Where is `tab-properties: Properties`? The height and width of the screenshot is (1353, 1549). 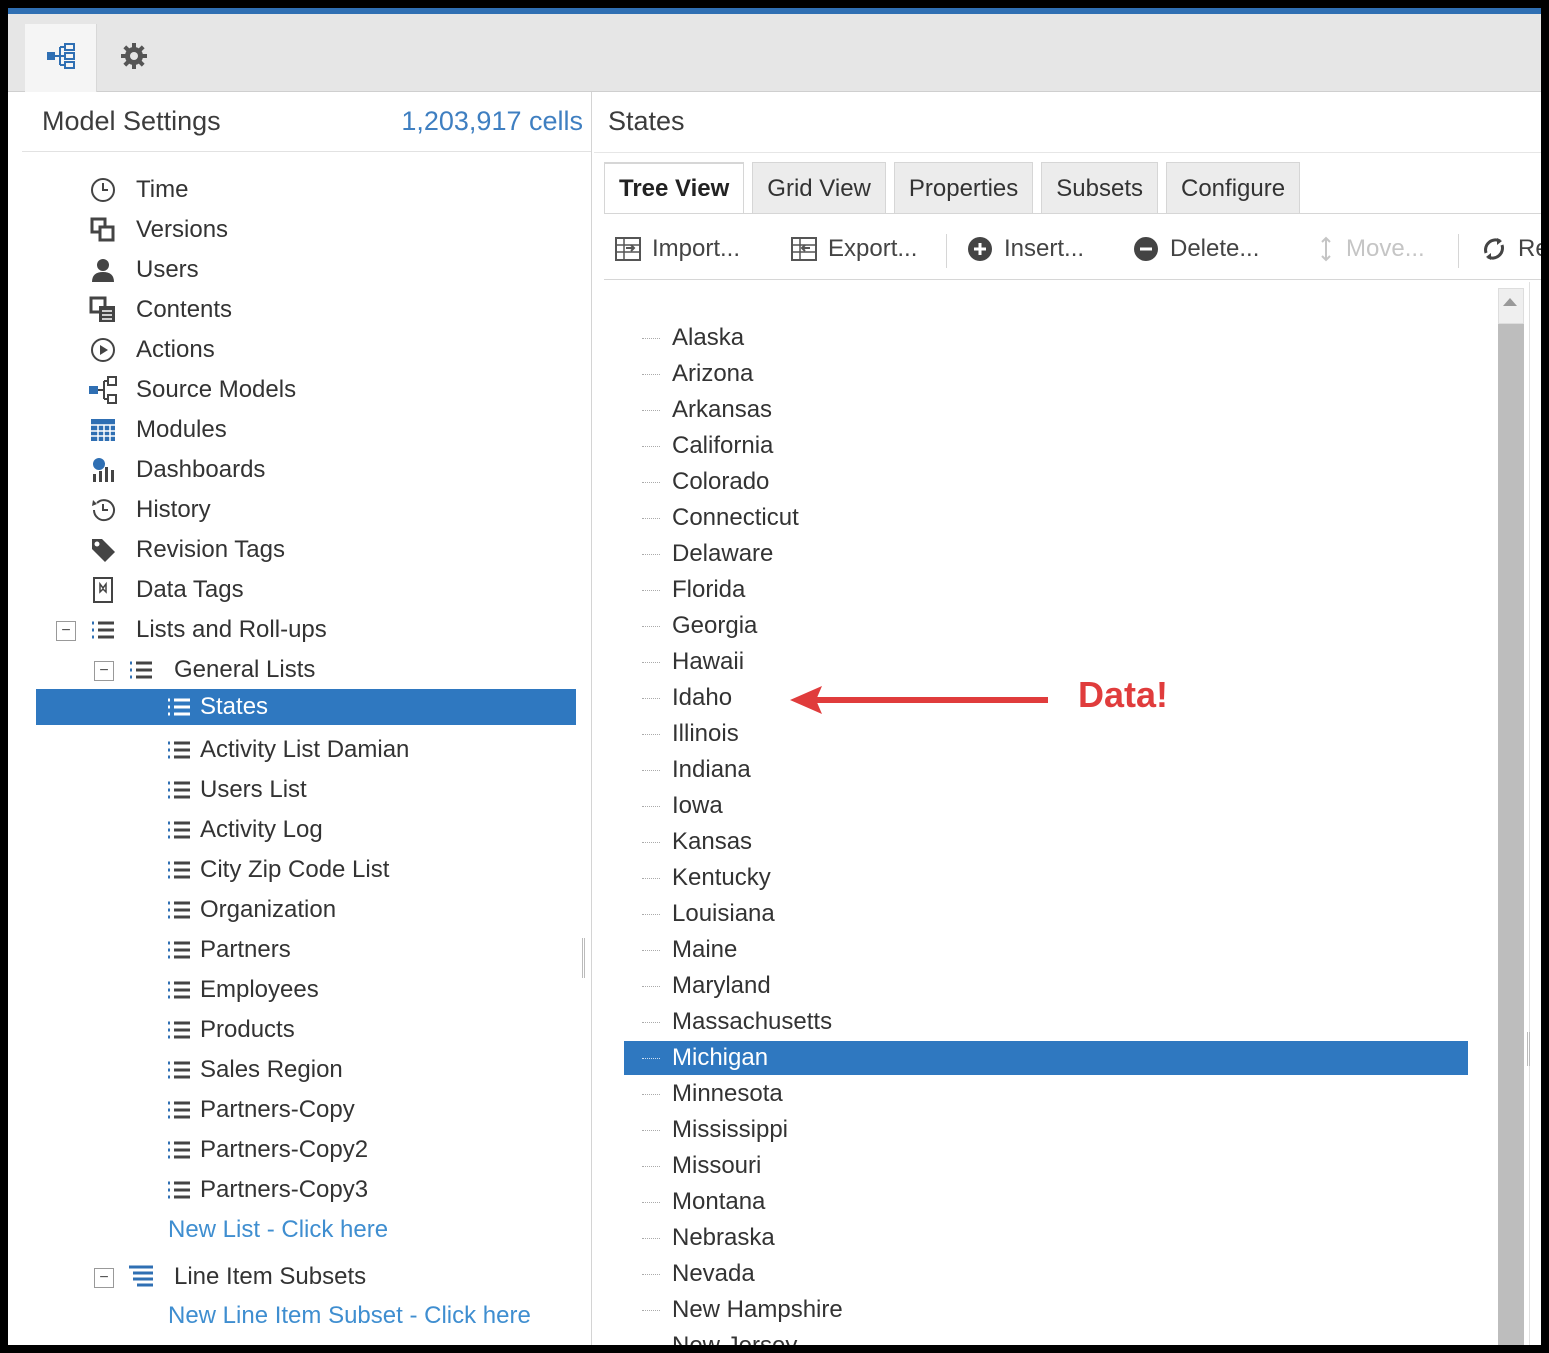
tab-properties: Properties is located at coordinates (963, 188).